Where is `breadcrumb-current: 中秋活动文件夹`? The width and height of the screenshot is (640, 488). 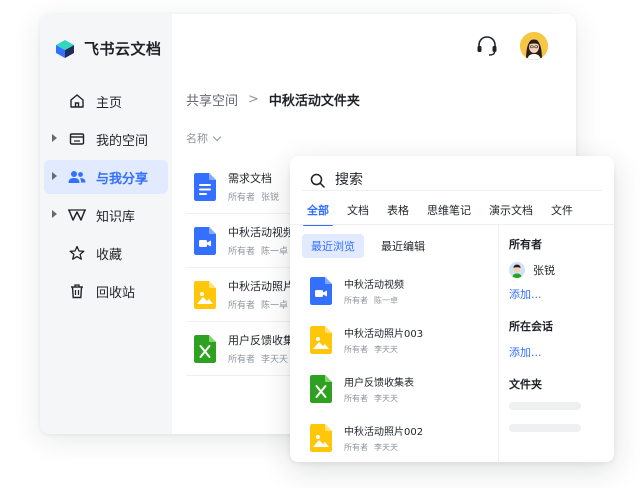
breadcrumb-current: 中秋活动文件夹 is located at coordinates (314, 101).